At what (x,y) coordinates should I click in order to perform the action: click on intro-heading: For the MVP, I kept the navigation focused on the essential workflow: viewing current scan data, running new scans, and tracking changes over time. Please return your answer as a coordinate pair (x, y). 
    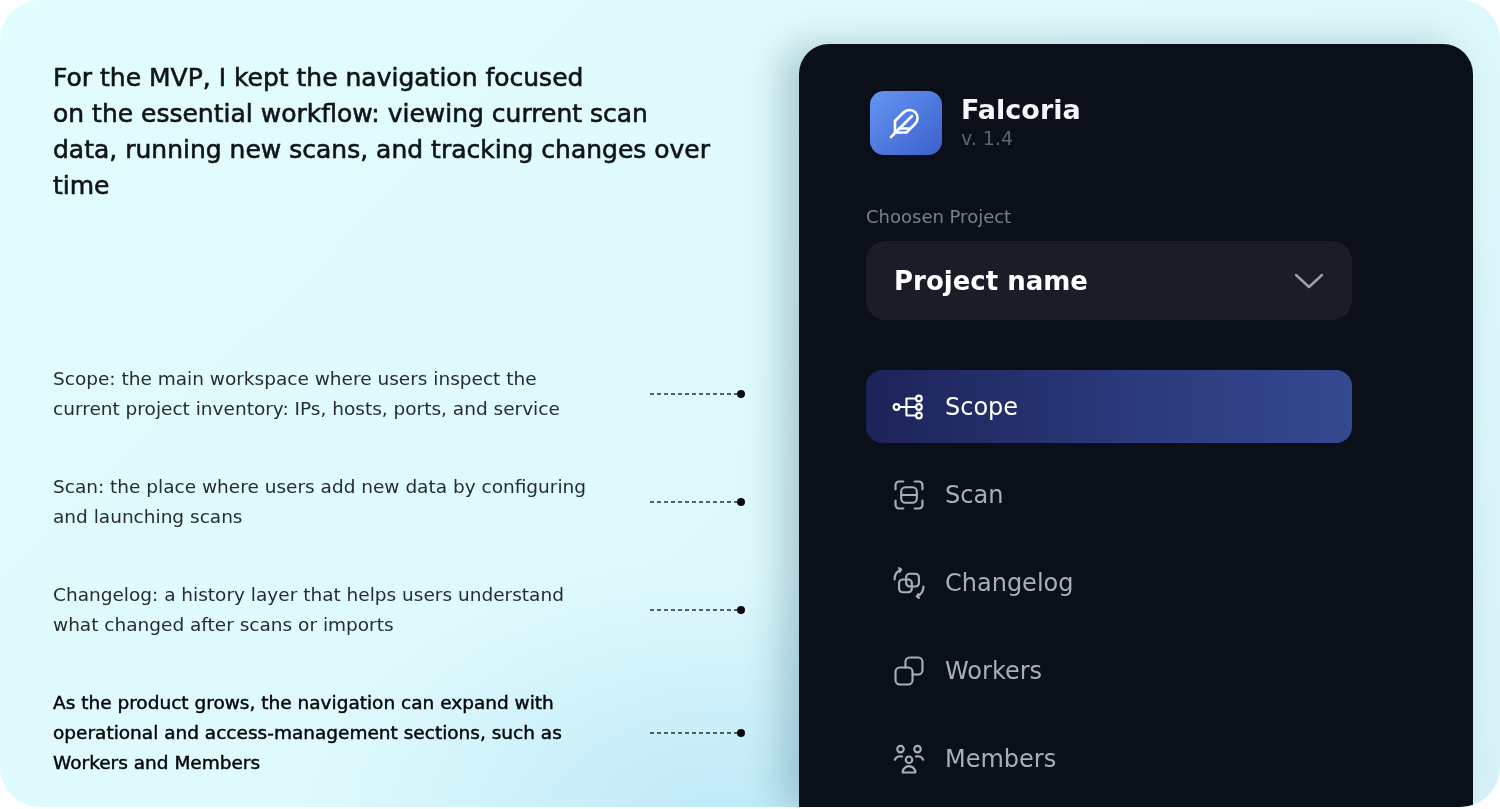
    Looking at the image, I should click on (382, 132).